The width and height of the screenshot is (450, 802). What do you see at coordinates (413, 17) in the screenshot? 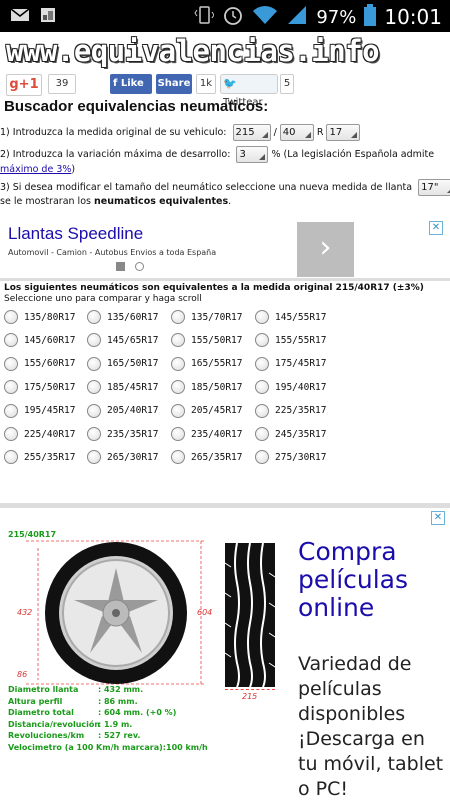
I see `clock: 10:01` at bounding box center [413, 17].